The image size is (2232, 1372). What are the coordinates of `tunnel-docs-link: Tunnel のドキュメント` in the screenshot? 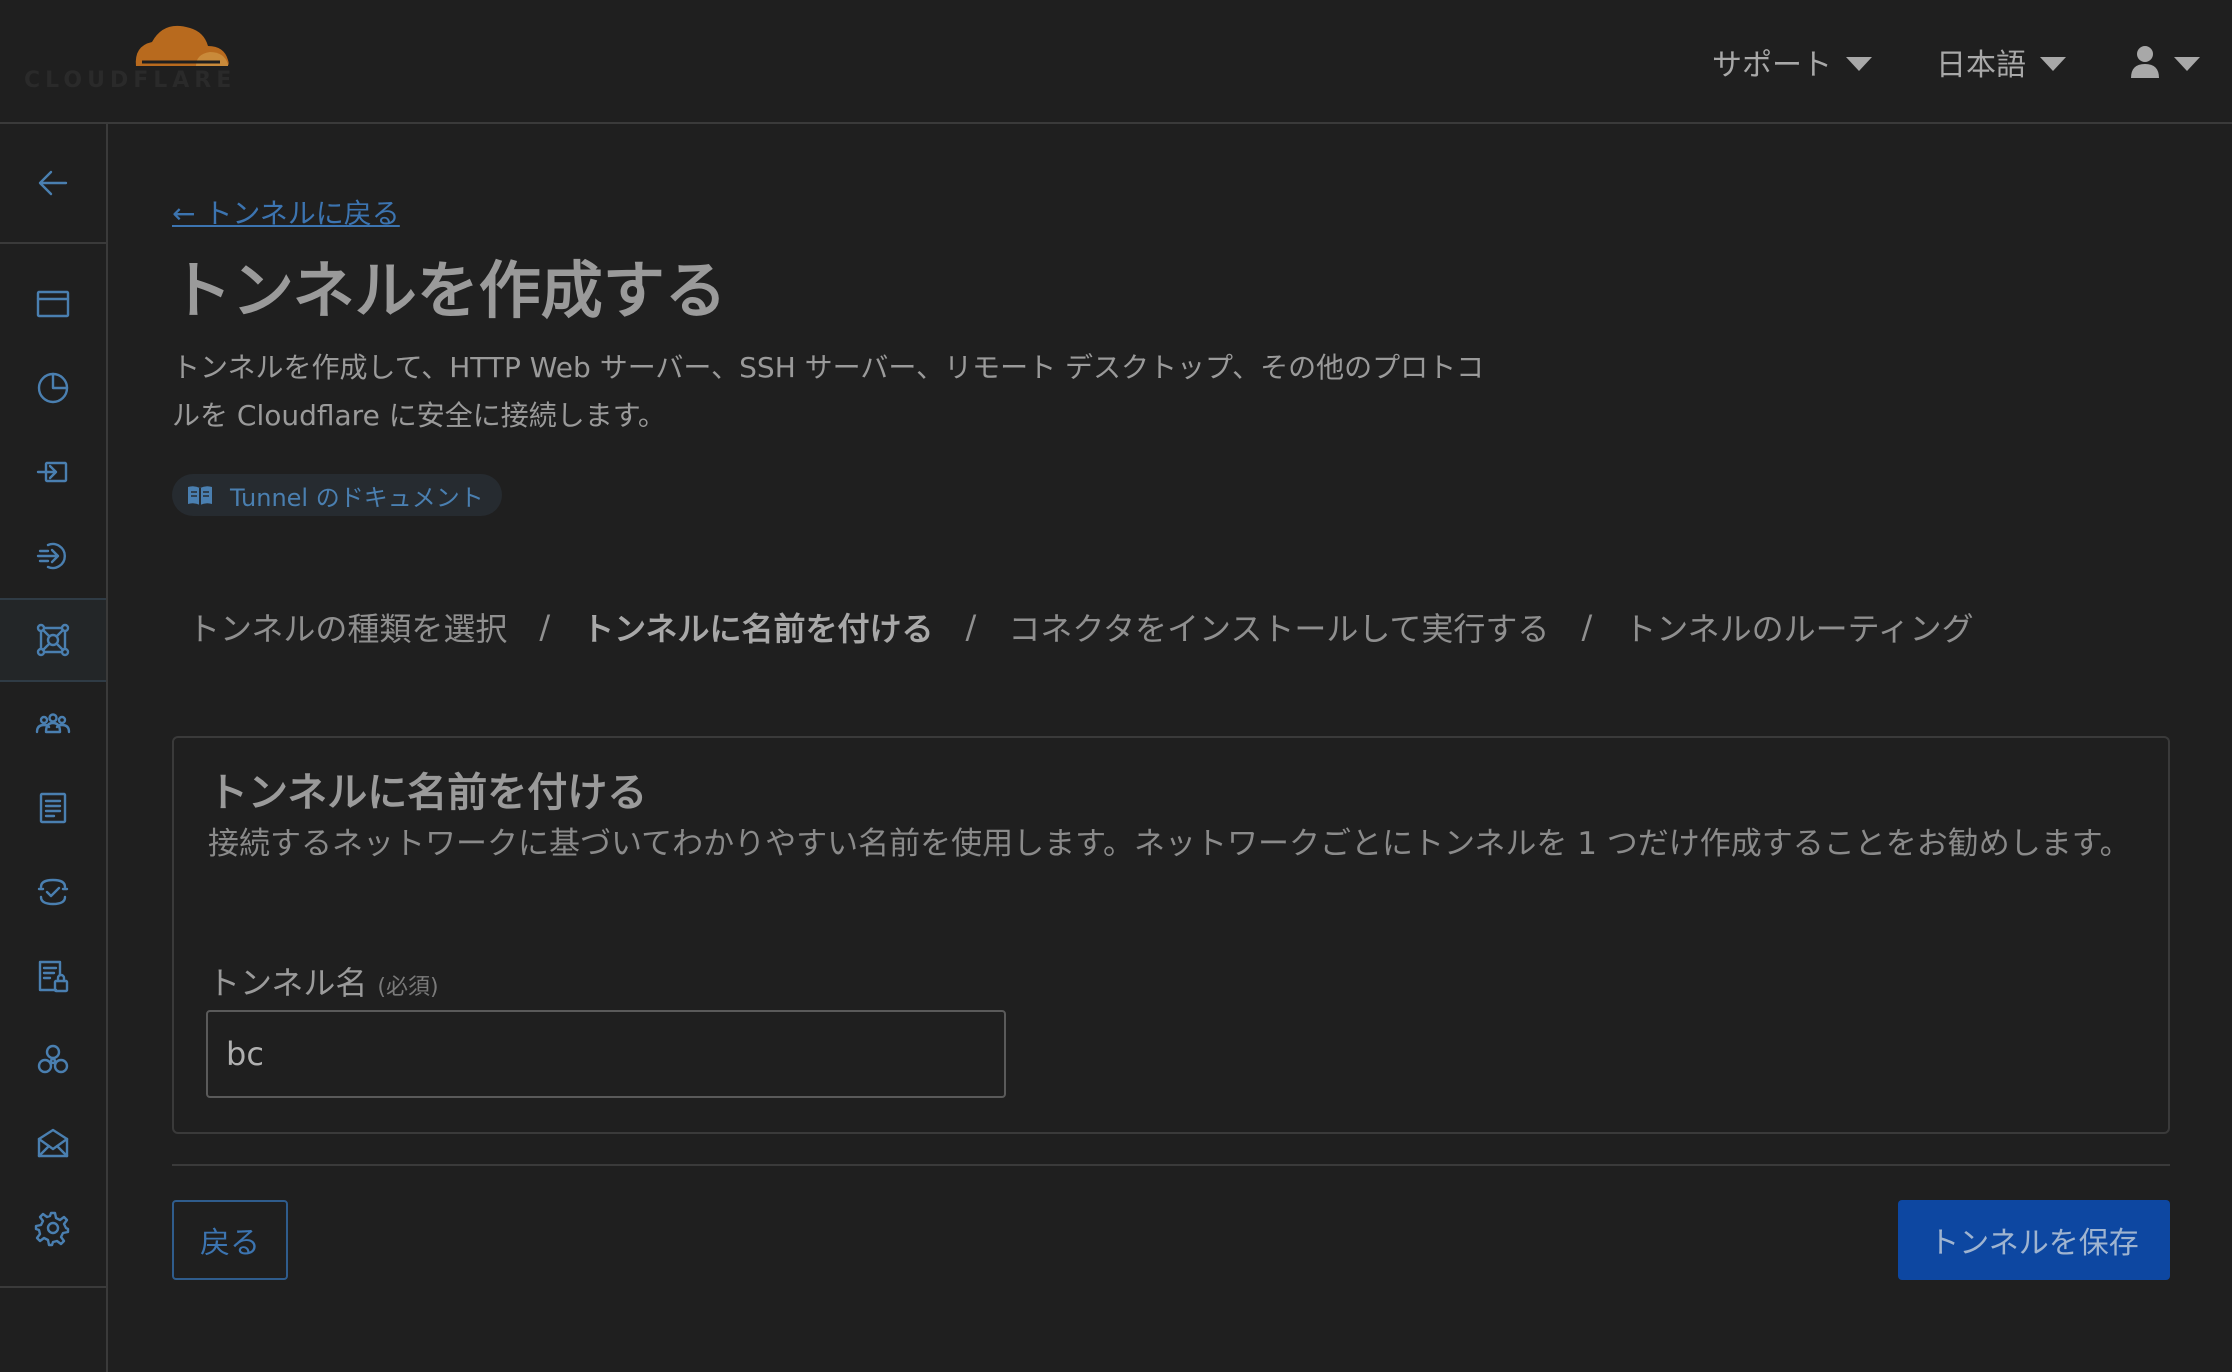 It's located at (337, 495).